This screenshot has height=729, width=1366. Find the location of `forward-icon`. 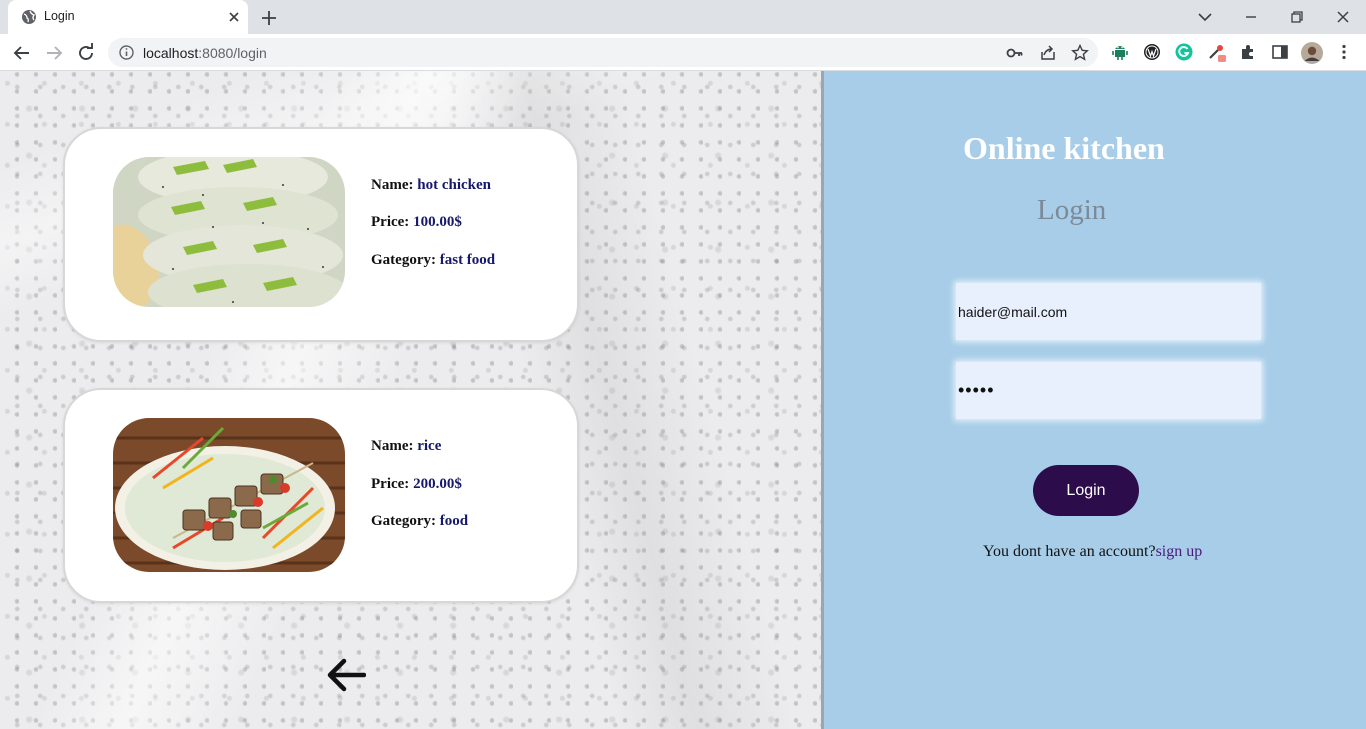

forward-icon is located at coordinates (54, 53).